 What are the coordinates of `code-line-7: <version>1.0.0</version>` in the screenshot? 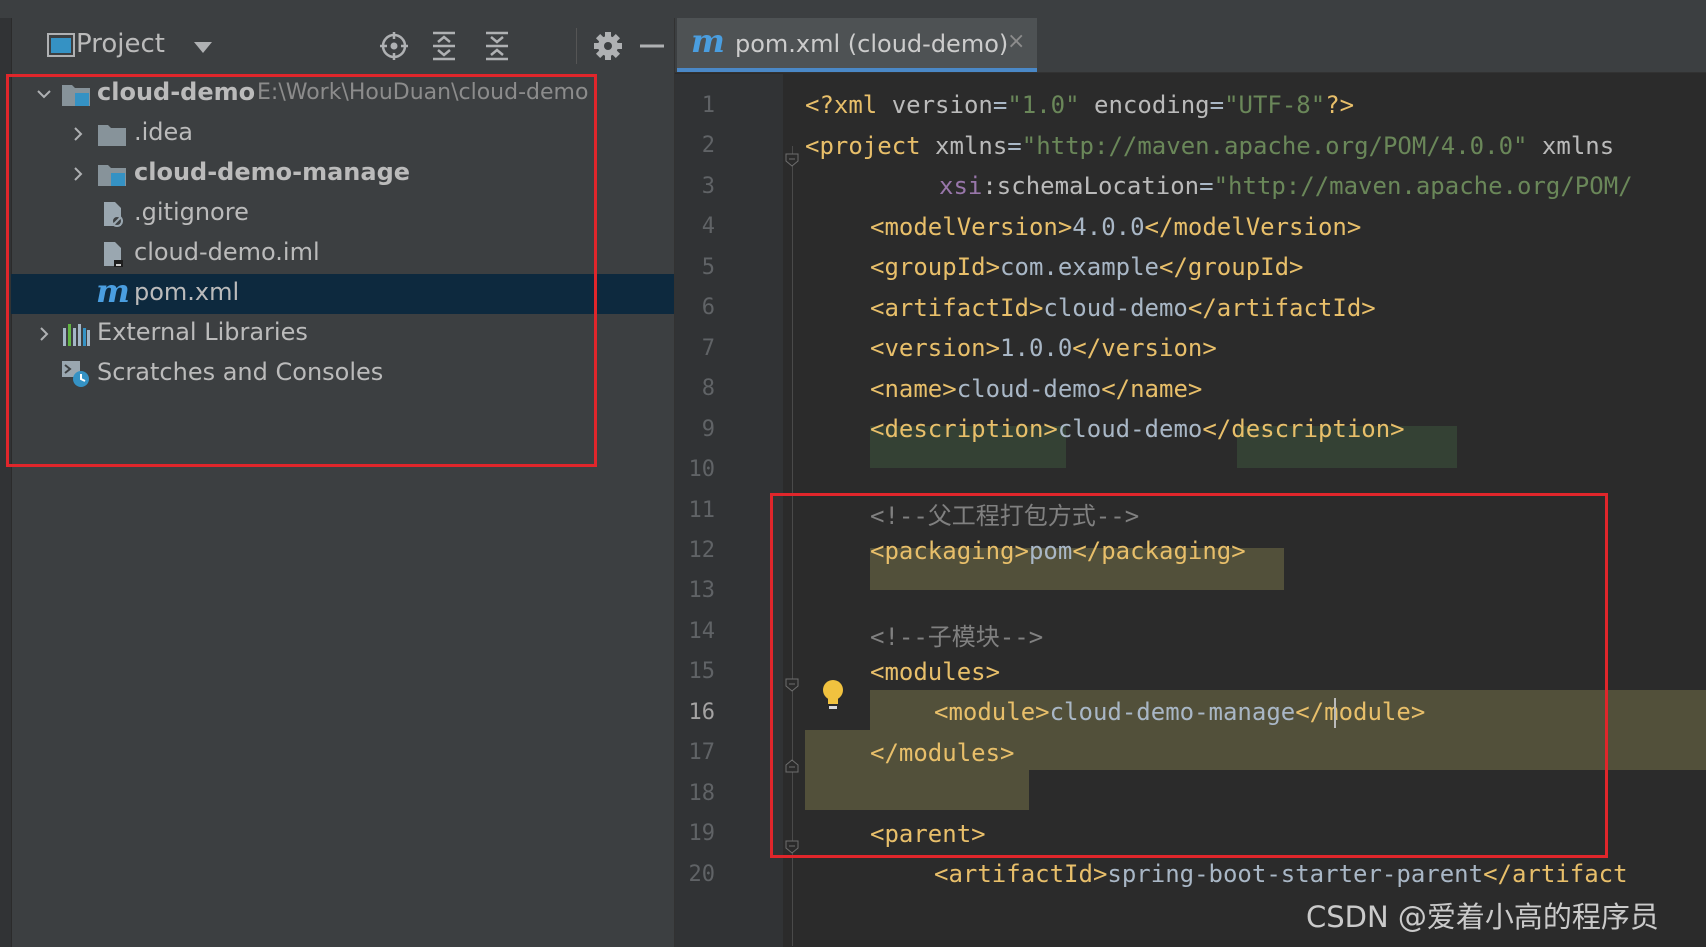 It's located at (1043, 348).